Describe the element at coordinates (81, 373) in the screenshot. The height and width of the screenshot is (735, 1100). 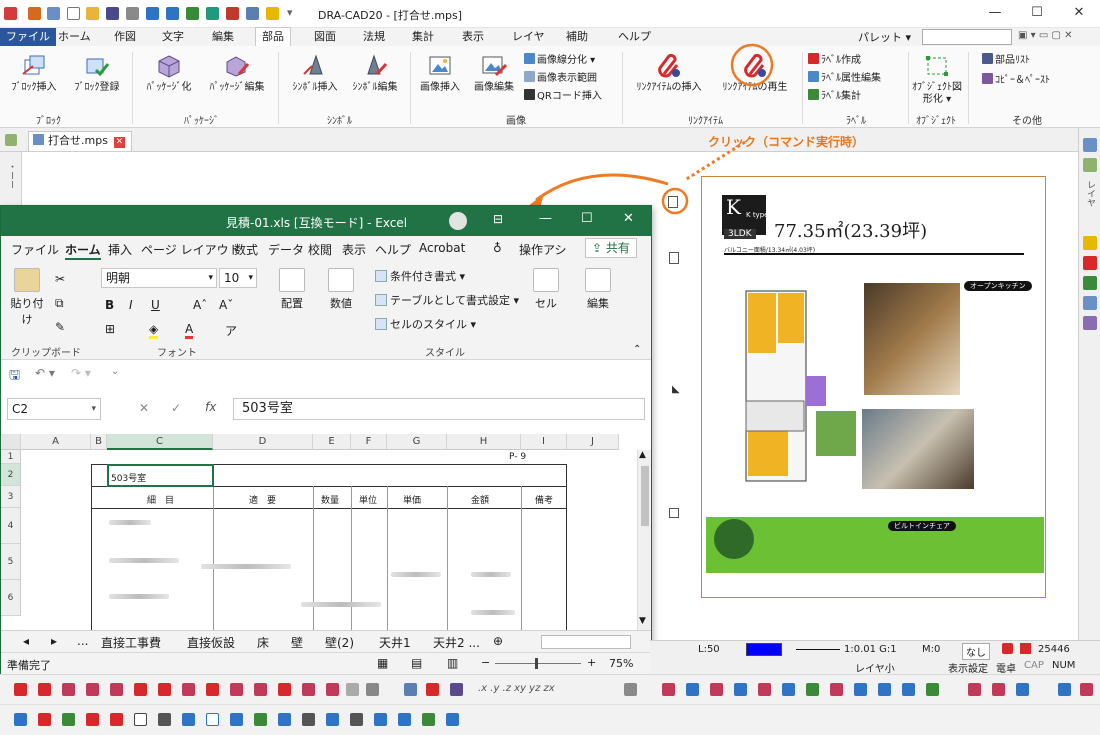
I see `excel-redo-icon: ↷ ▾` at that location.